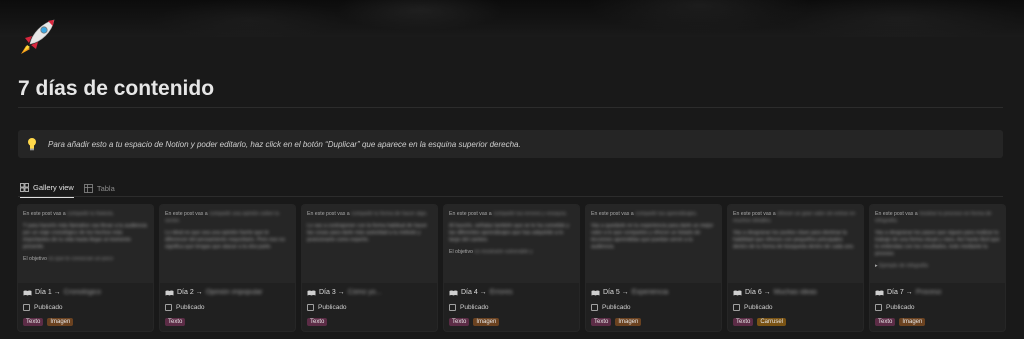 The image size is (1024, 339). What do you see at coordinates (68, 259) in the screenshot?
I see `preview-text: El objetivo es que te conozcan un poco` at bounding box center [68, 259].